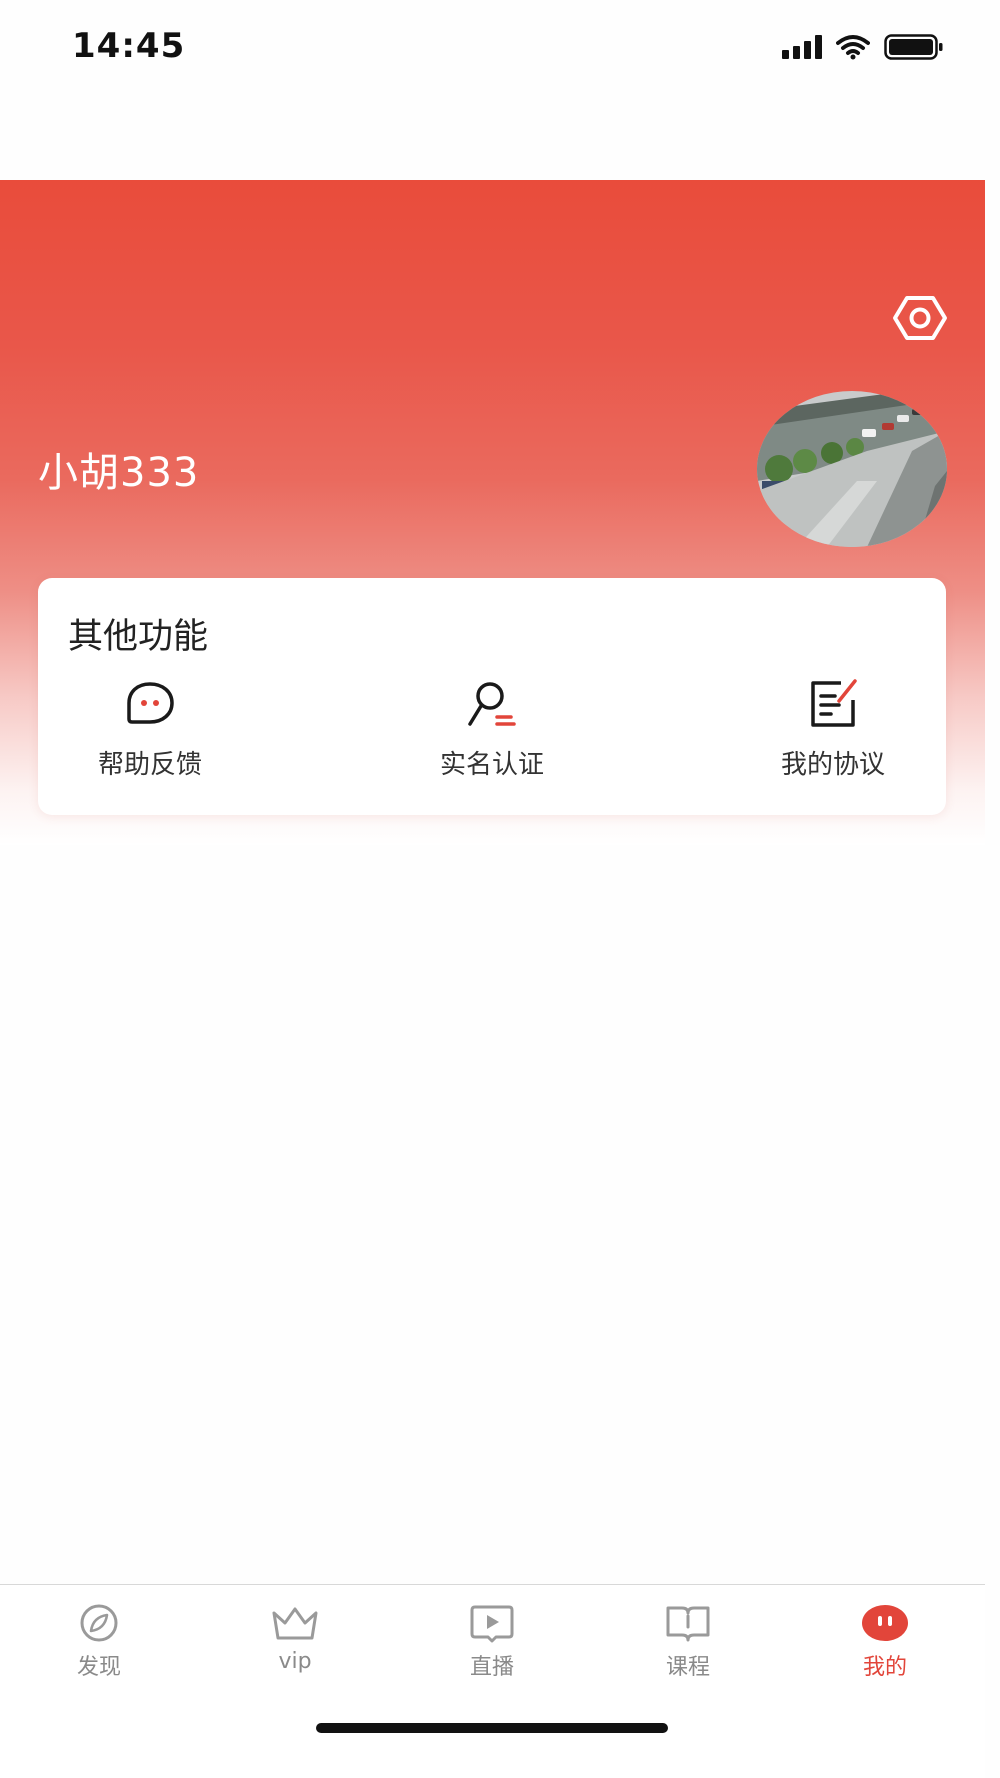  What do you see at coordinates (138, 637) in the screenshot?
I see `card-title: 其他功能` at bounding box center [138, 637].